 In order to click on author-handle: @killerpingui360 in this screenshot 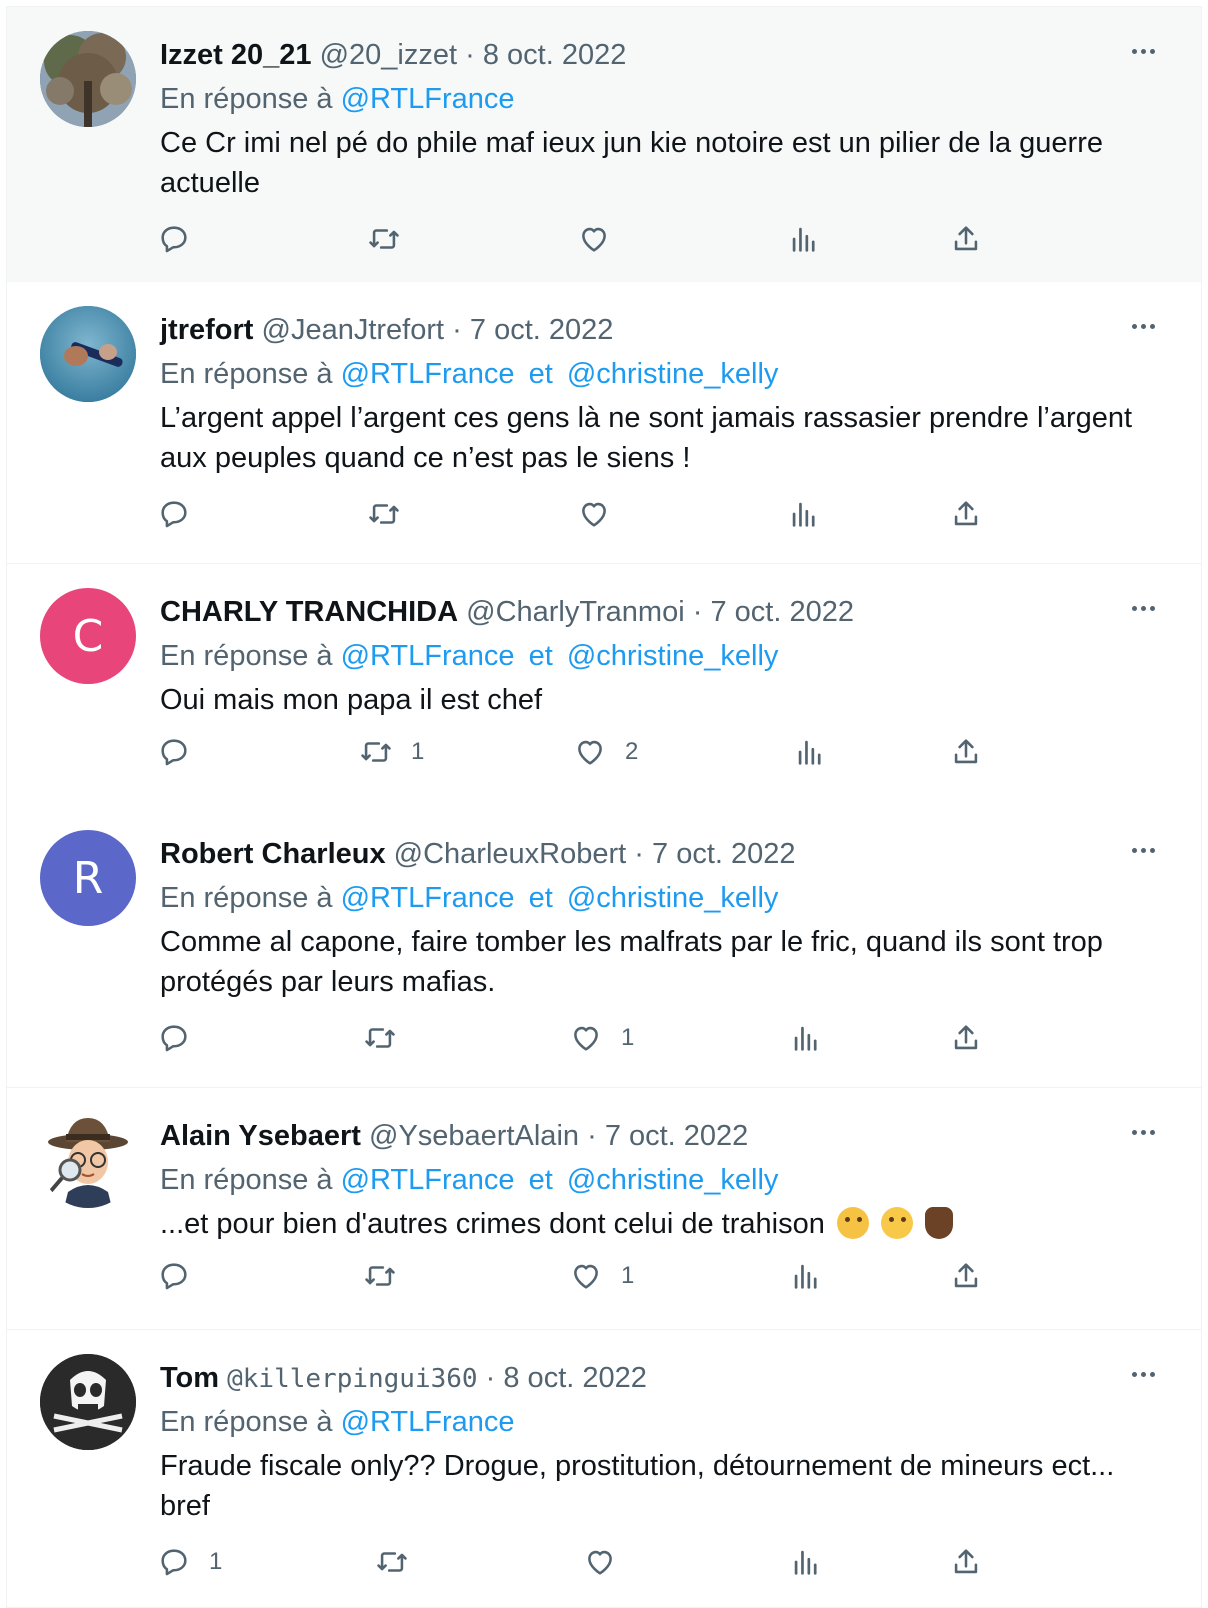, I will do `click(352, 1379)`.